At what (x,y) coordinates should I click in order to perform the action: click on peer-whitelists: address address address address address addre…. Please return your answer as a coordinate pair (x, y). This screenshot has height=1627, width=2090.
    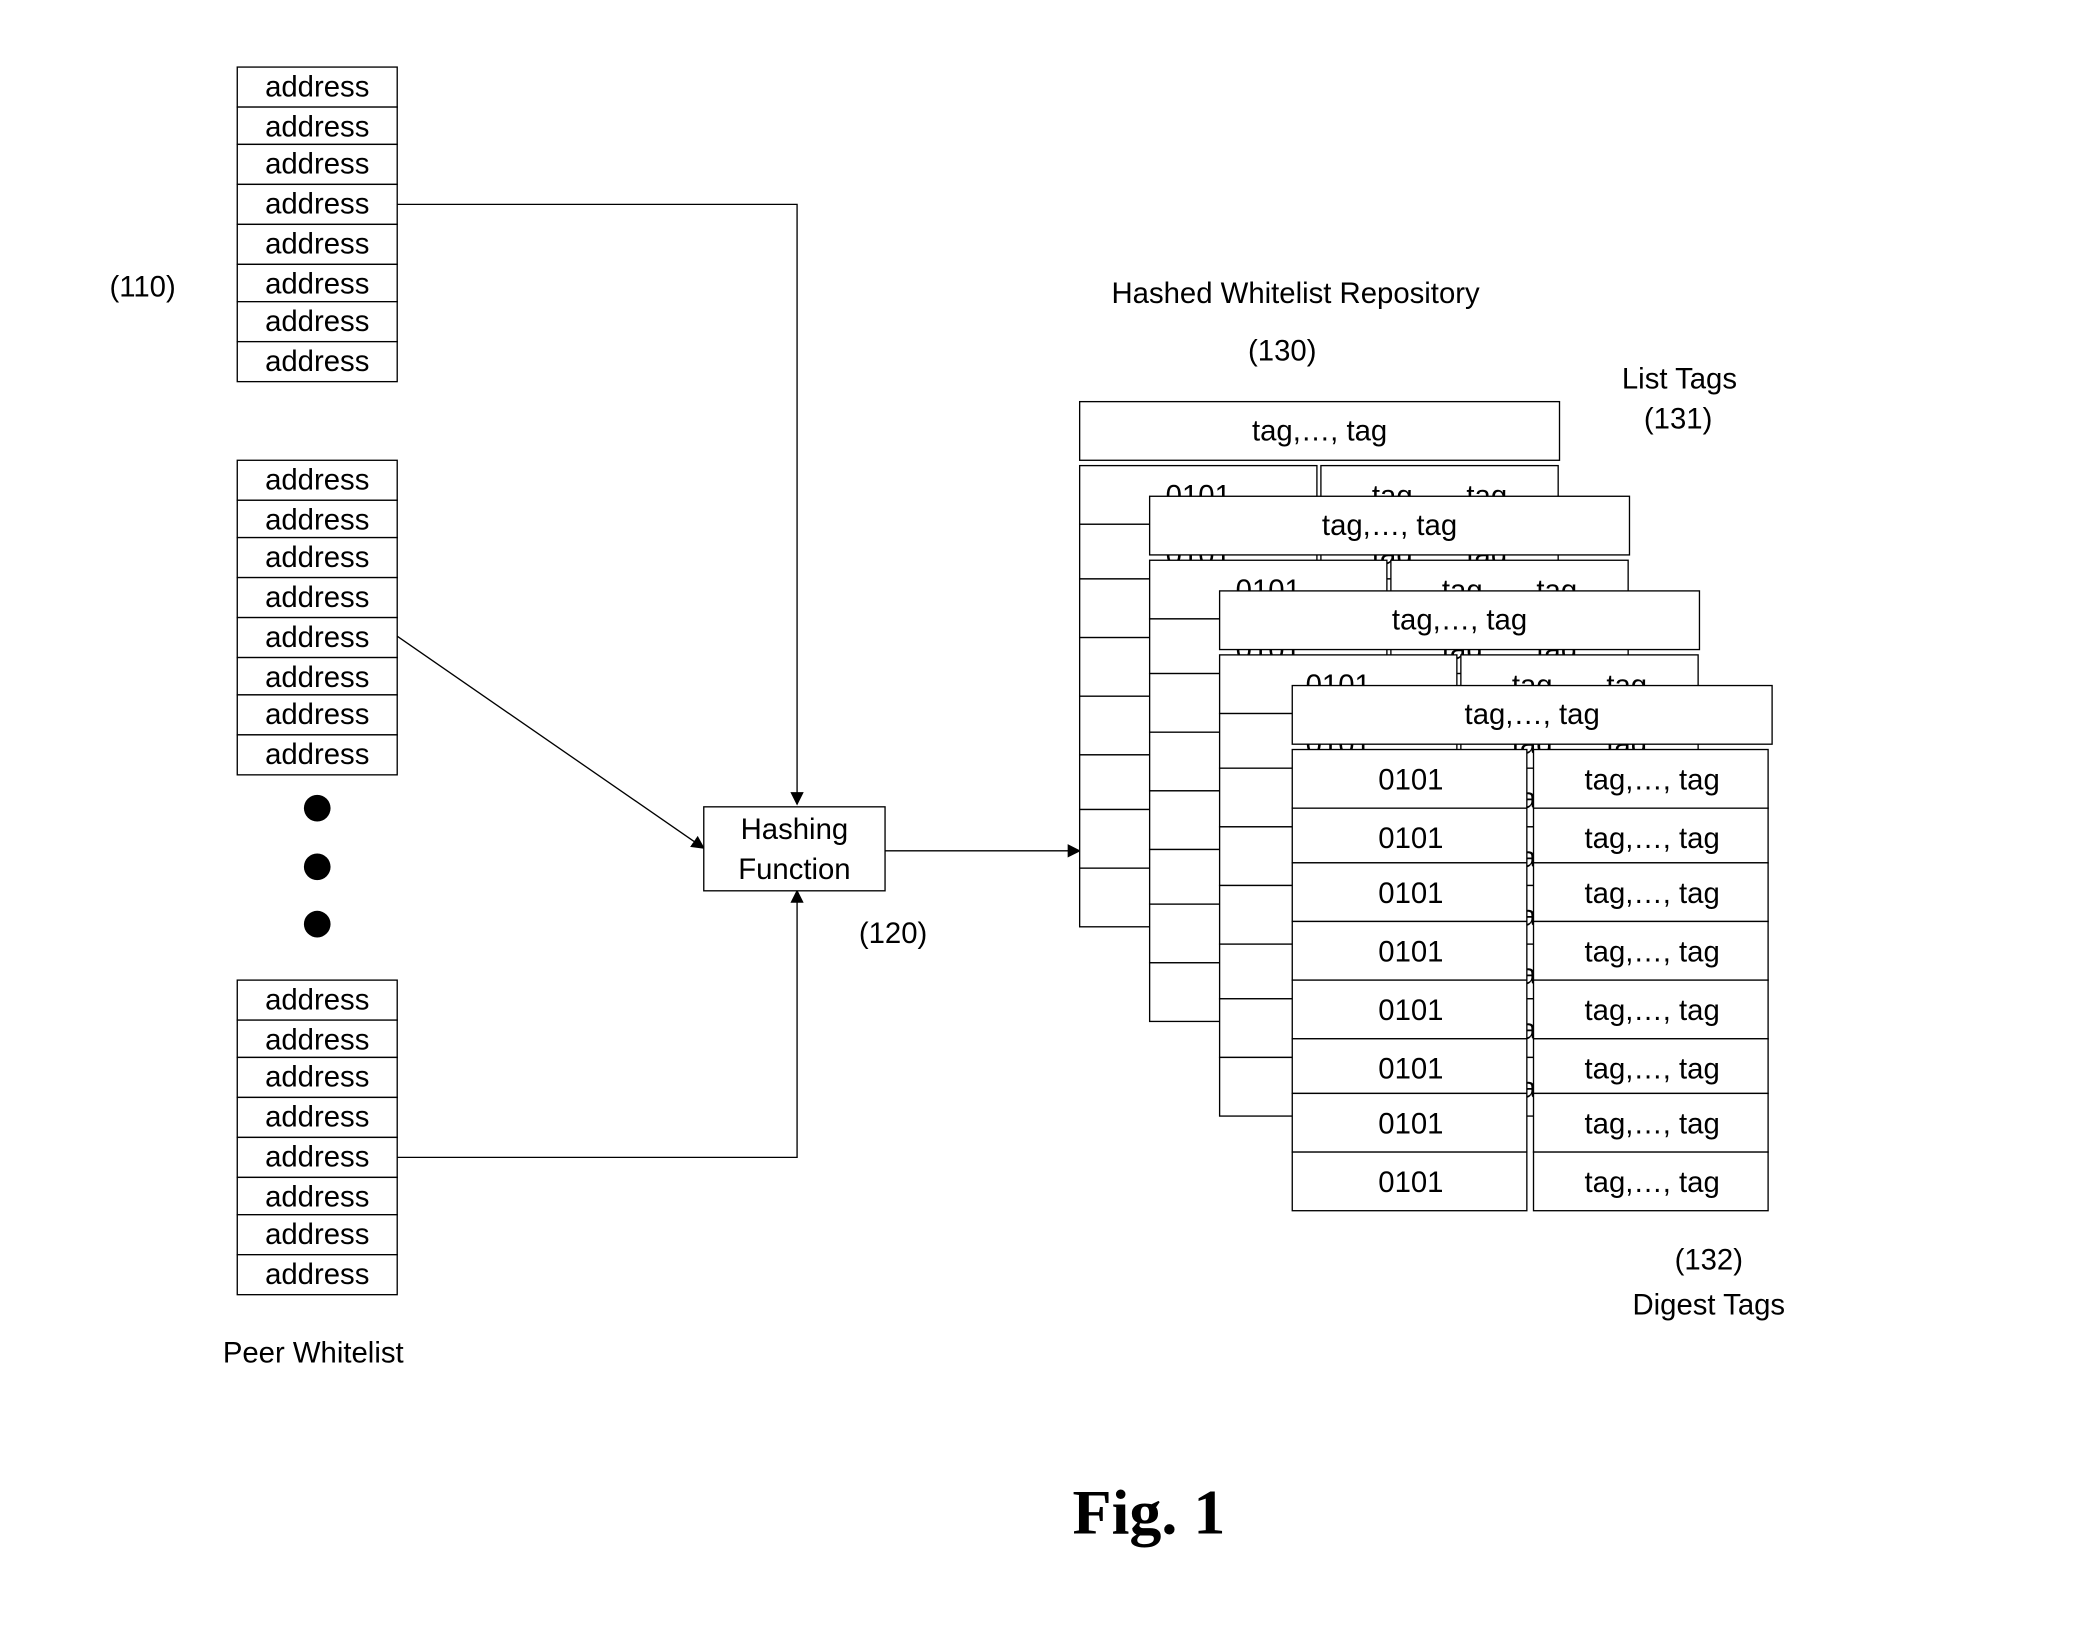
    Looking at the image, I should click on (317, 681).